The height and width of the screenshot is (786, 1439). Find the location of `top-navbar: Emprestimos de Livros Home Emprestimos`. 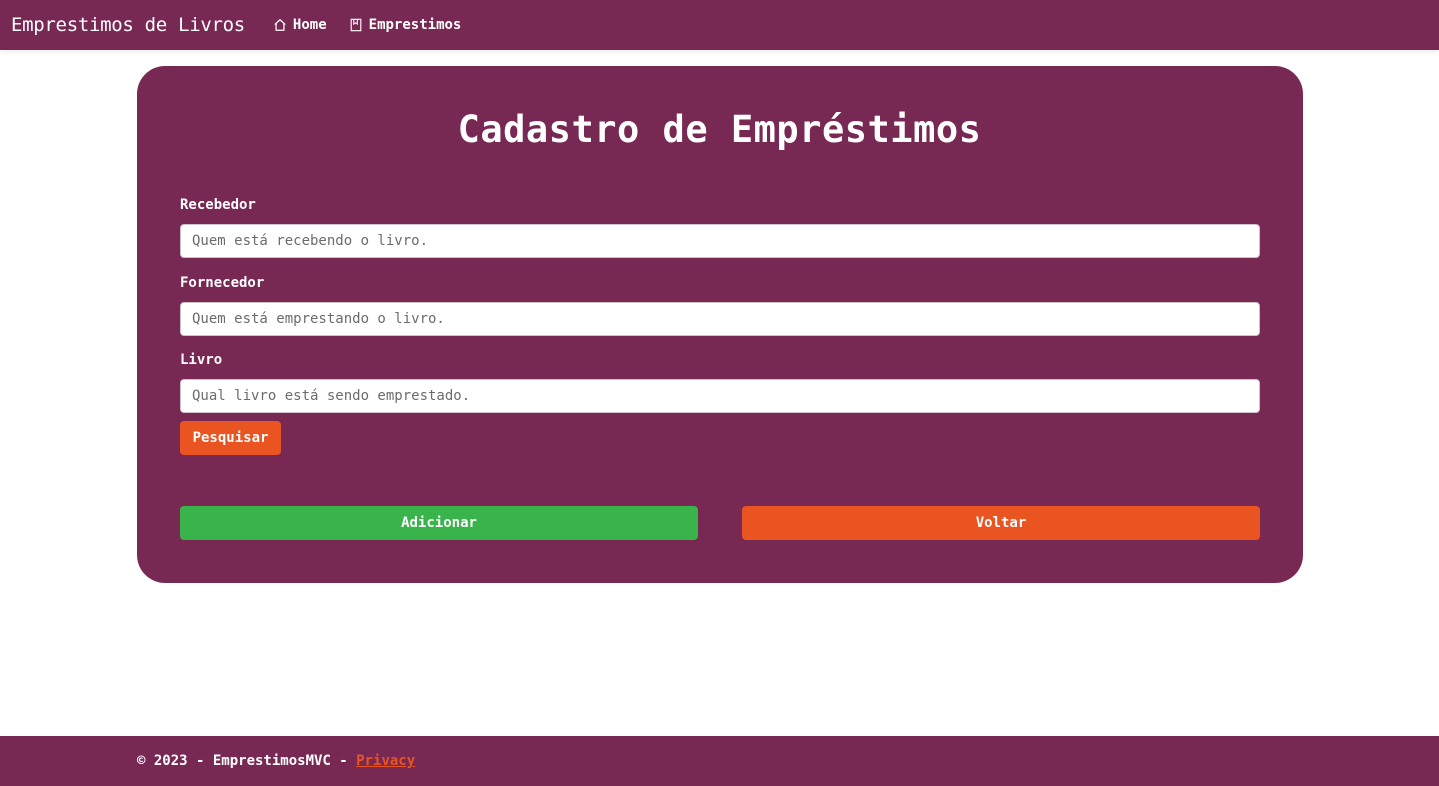

top-navbar: Emprestimos de Livros Home Emprestimos is located at coordinates (719, 25).